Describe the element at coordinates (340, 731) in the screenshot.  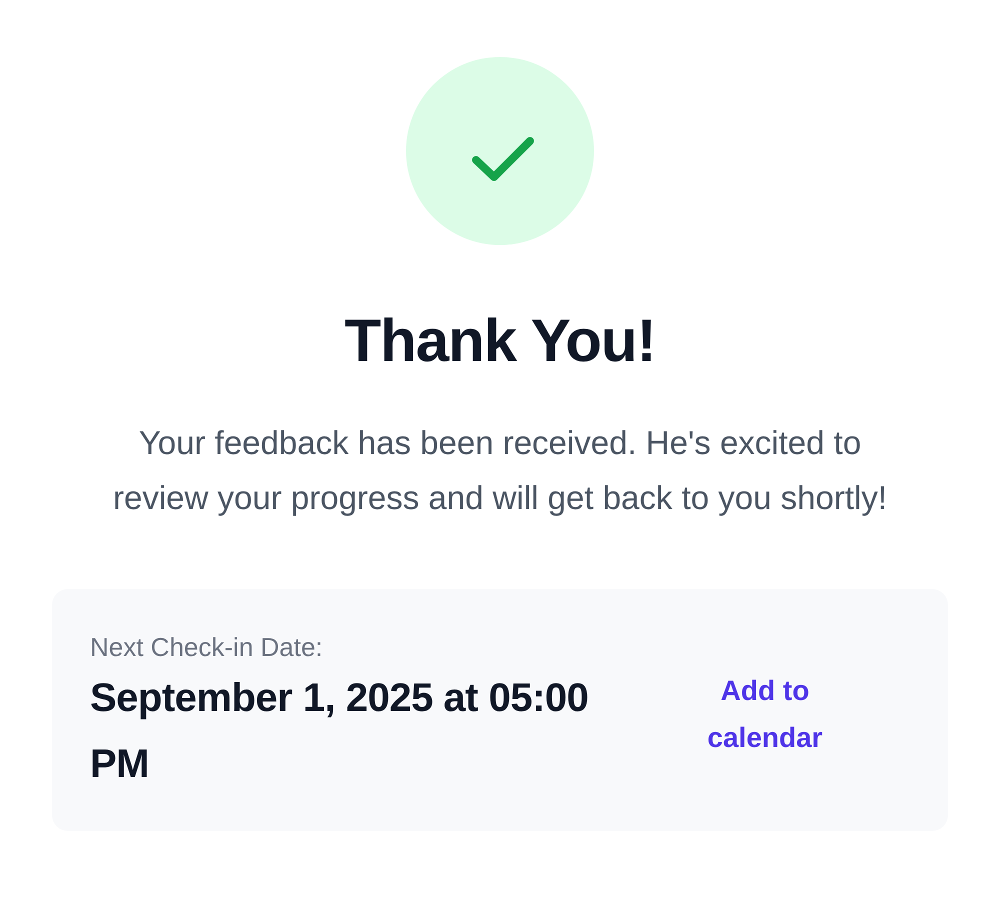
I see `checkin-date: September 1, 2025 at 05:00 PM` at that location.